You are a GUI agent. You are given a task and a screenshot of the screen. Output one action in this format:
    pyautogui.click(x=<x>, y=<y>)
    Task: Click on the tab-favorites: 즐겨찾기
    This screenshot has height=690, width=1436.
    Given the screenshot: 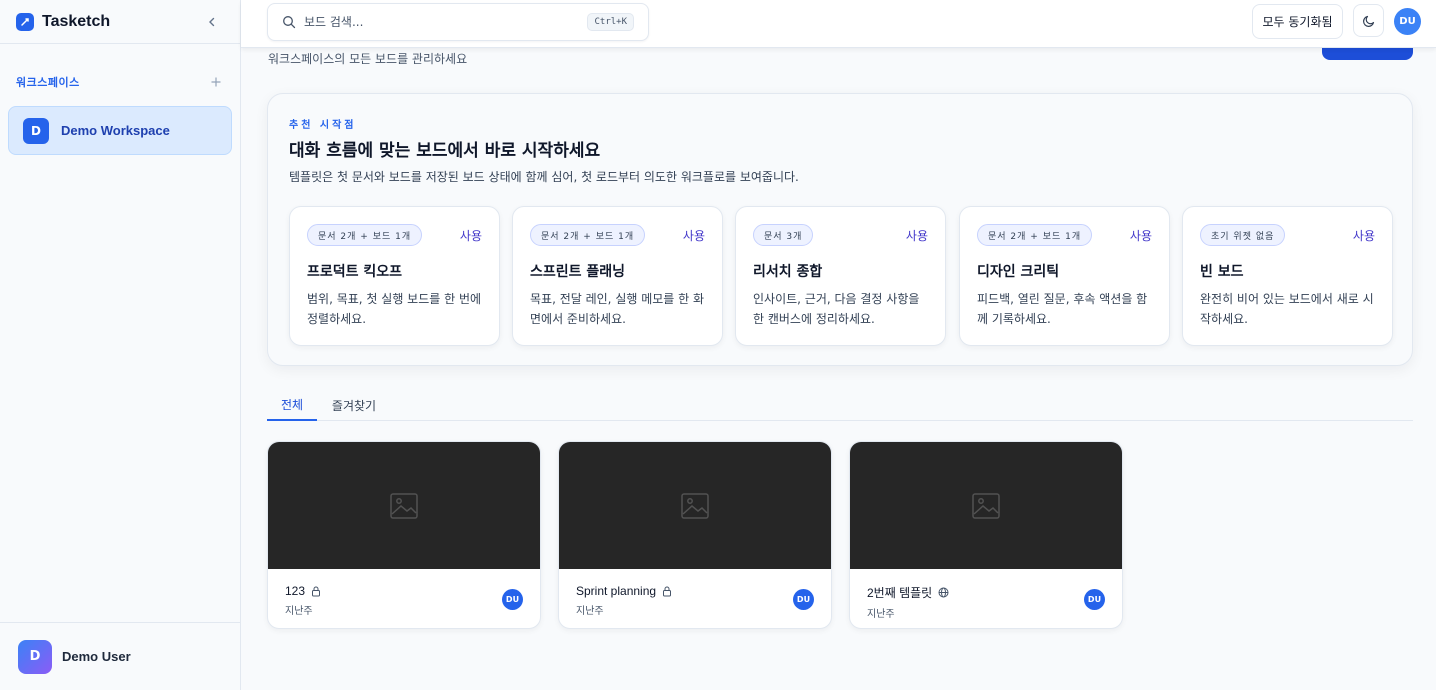 What is the action you would take?
    pyautogui.click(x=354, y=405)
    